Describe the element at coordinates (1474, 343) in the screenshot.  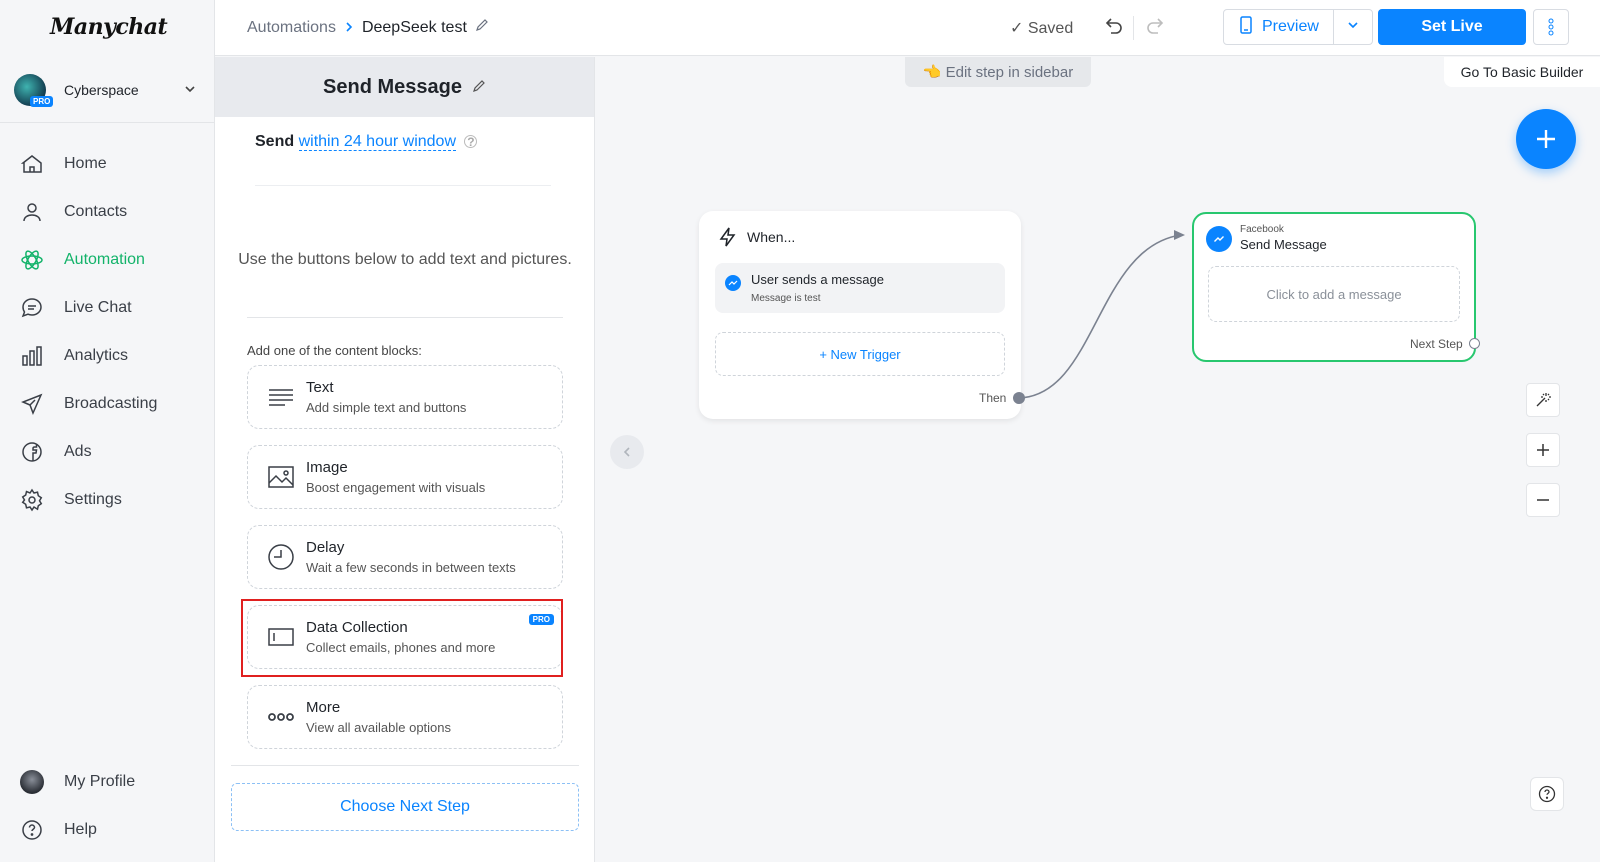
I see `next-step-connector-handle` at that location.